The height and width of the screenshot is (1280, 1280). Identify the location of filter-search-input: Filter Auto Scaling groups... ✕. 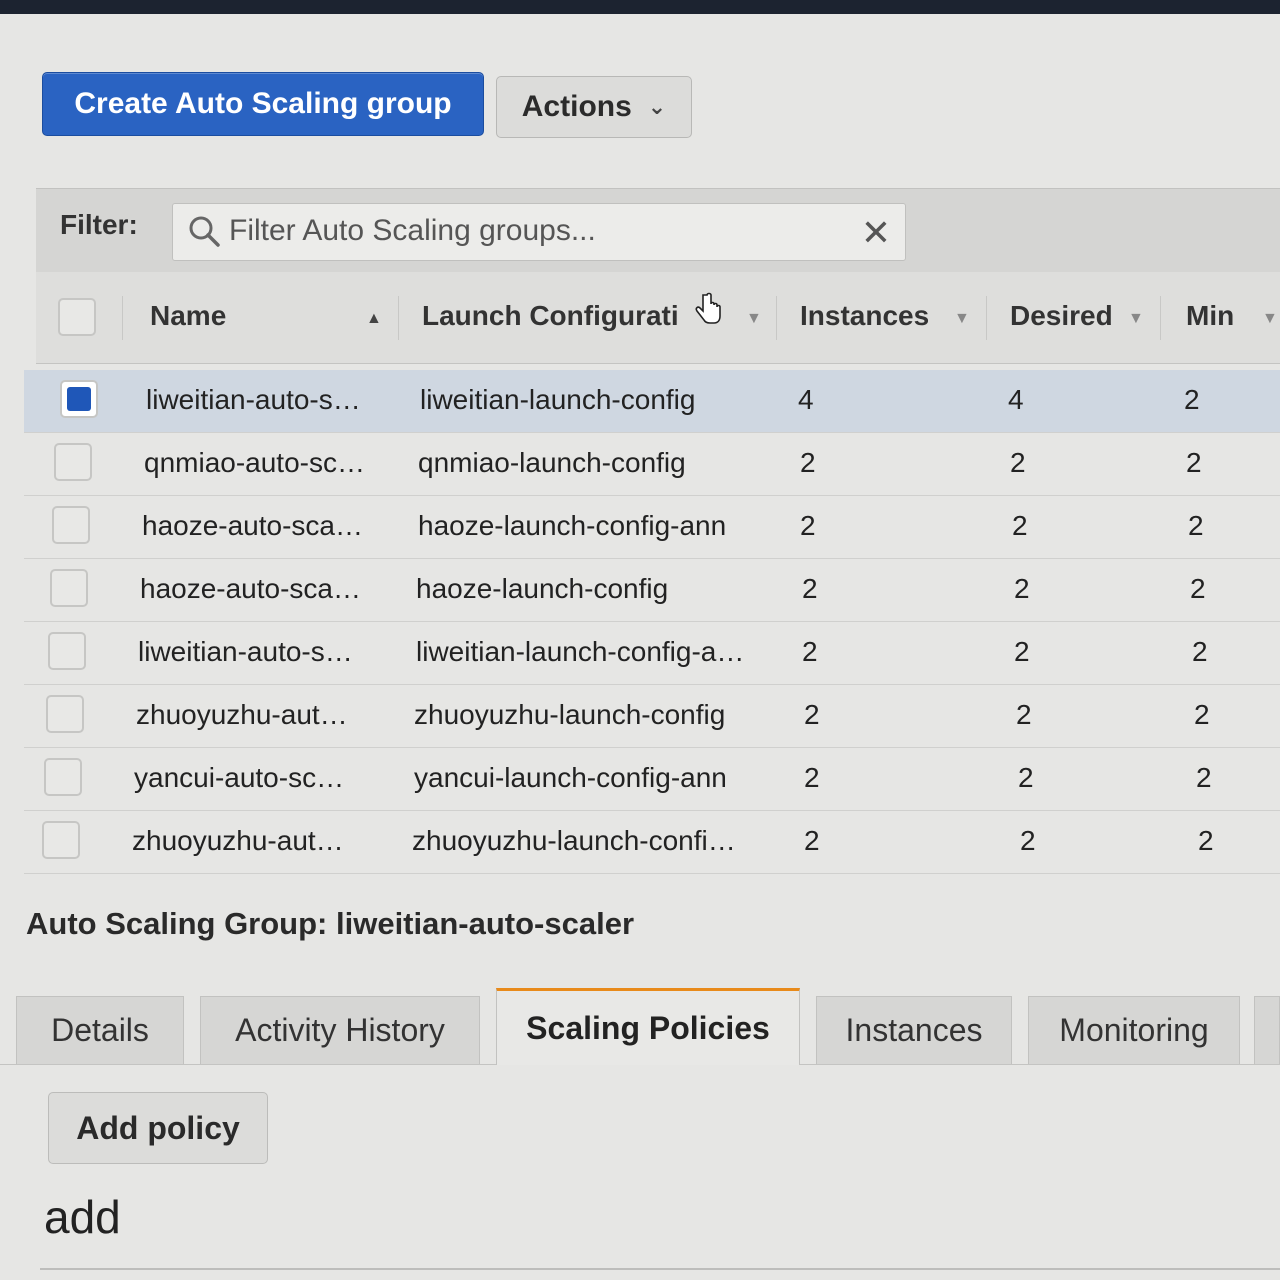
(539, 232).